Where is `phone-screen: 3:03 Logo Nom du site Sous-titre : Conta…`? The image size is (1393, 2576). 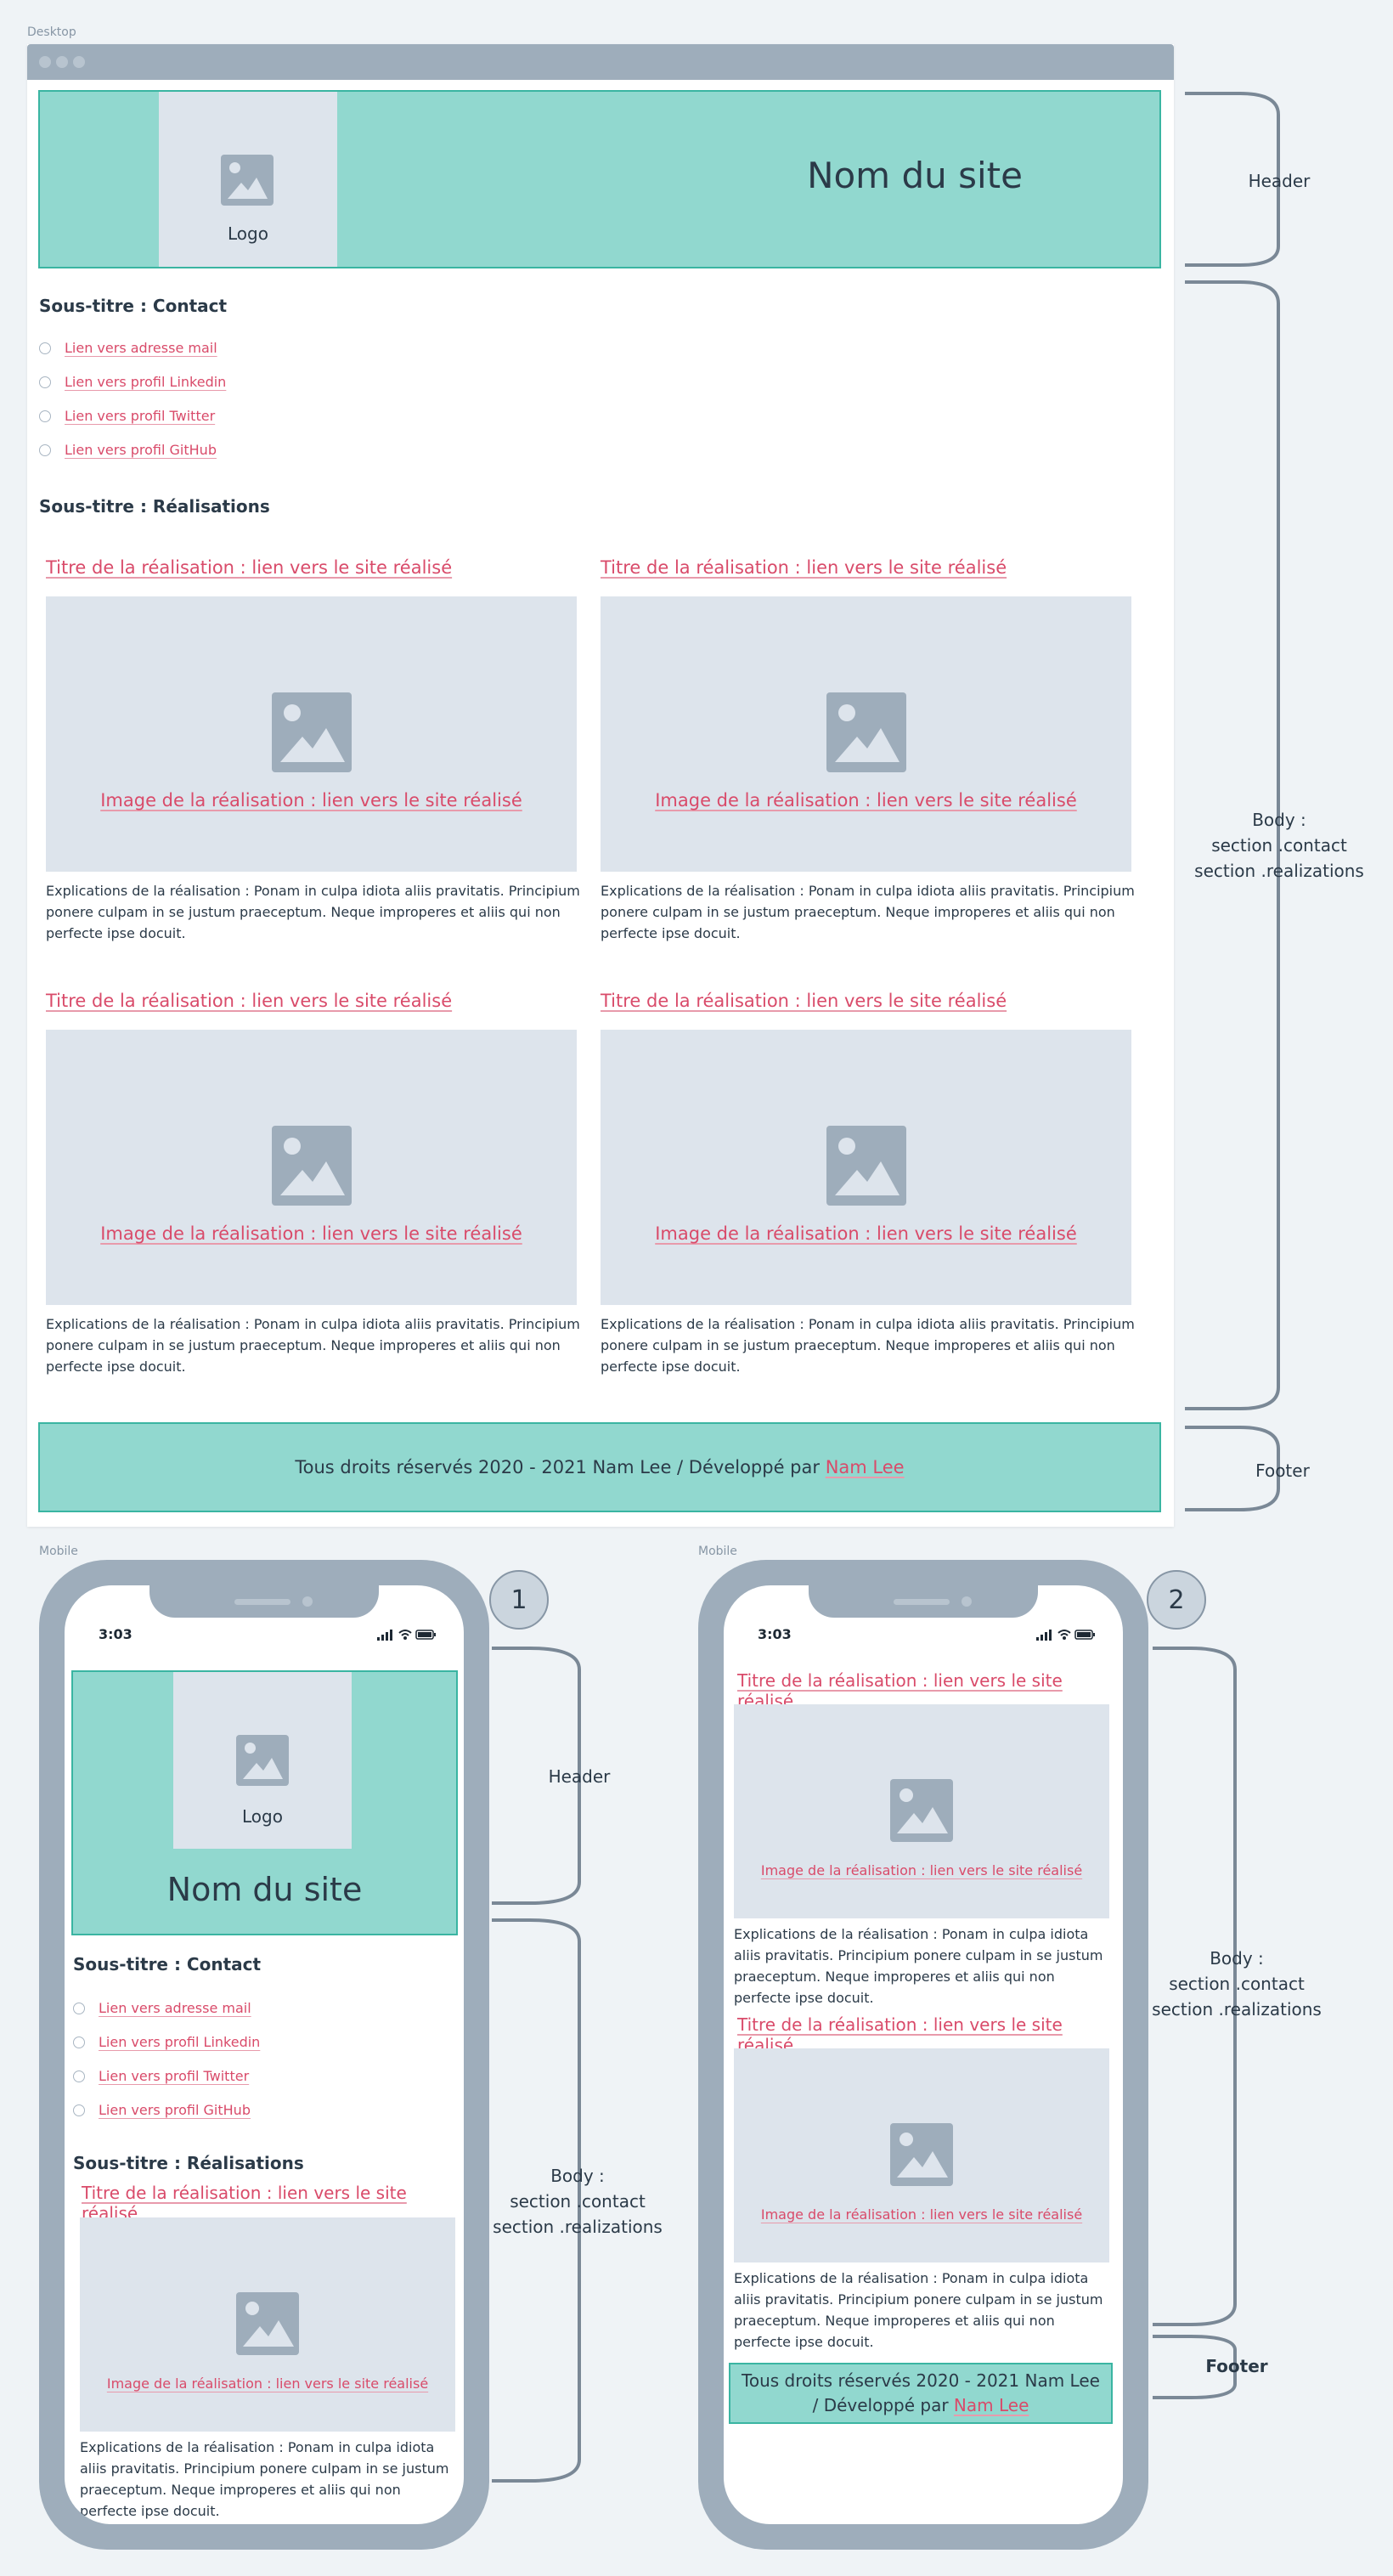 phone-screen: 3:03 Logo Nom du site Sous-titre : Conta… is located at coordinates (264, 2055).